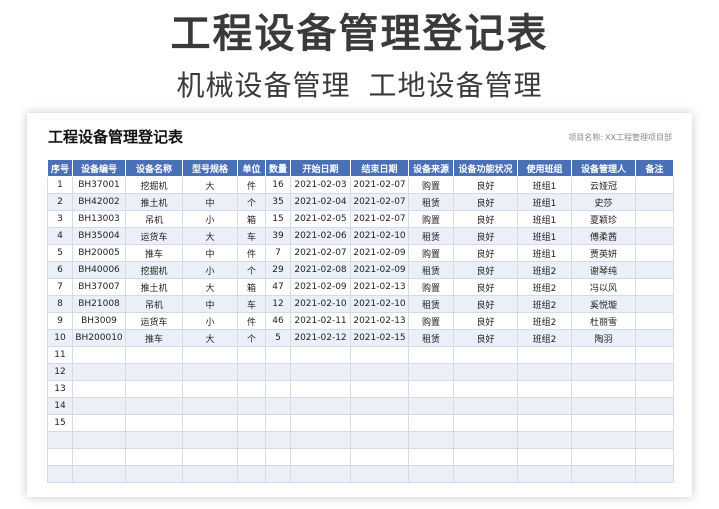 This screenshot has width=719, height=509. What do you see at coordinates (379, 236) in the screenshot?
I see `table-cell: 2021-02-10` at bounding box center [379, 236].